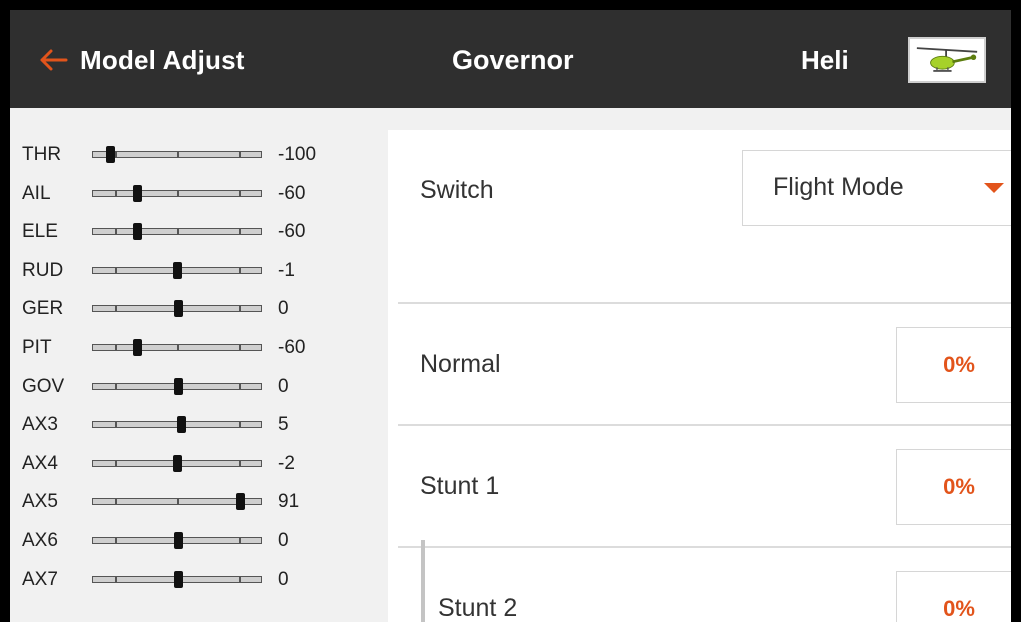 The image size is (1021, 622). What do you see at coordinates (457, 190) in the screenshot?
I see `switch-label: Switch` at bounding box center [457, 190].